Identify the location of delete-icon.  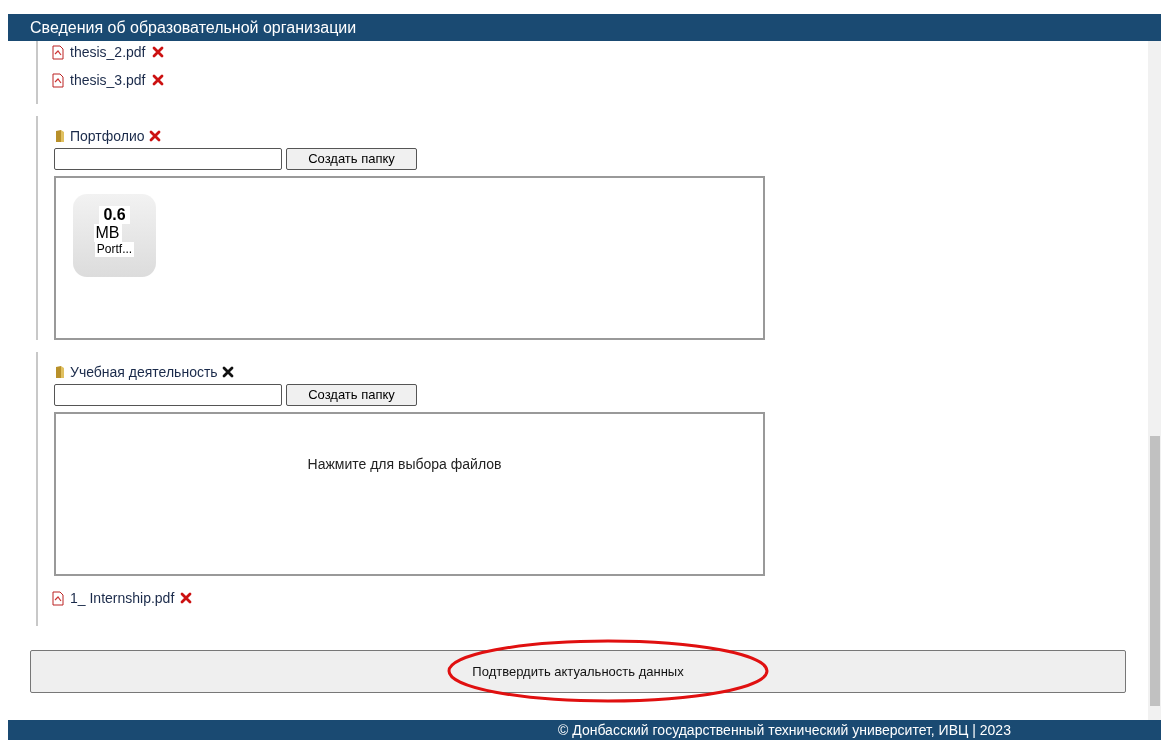
(227, 372).